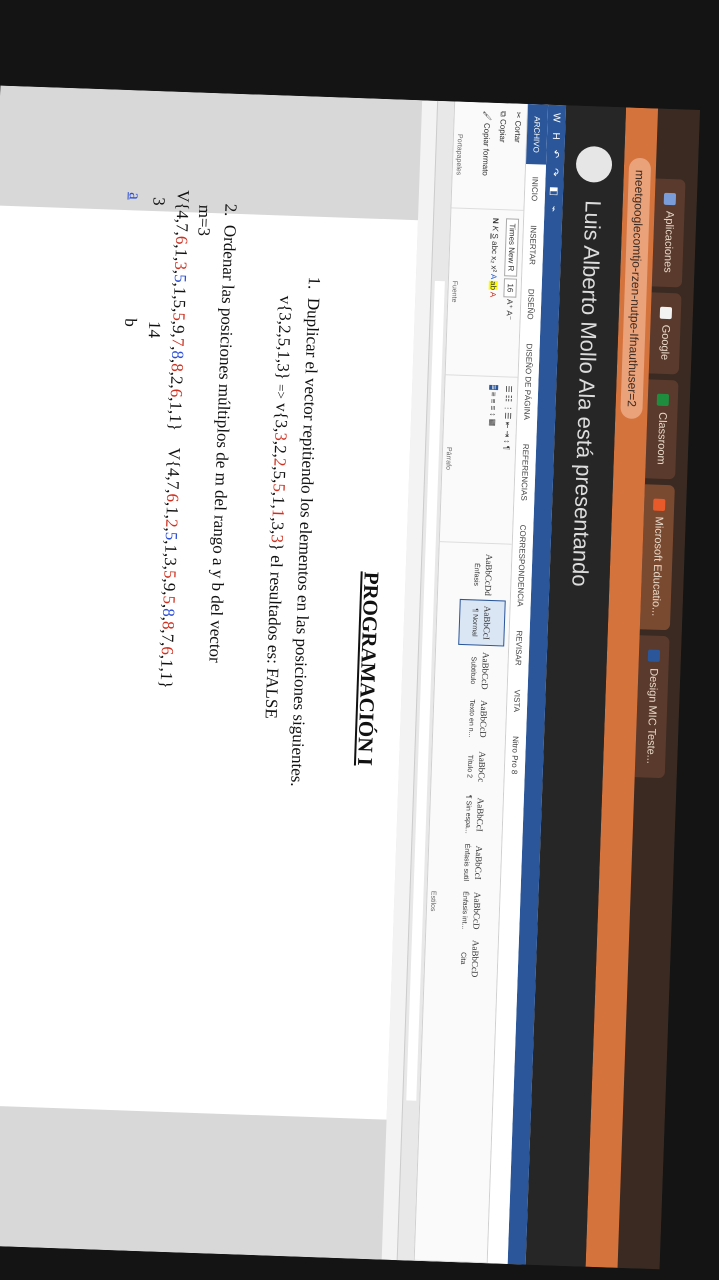  Describe the element at coordinates (661, 438) in the screenshot. I see `tab-label: Classroom` at that location.